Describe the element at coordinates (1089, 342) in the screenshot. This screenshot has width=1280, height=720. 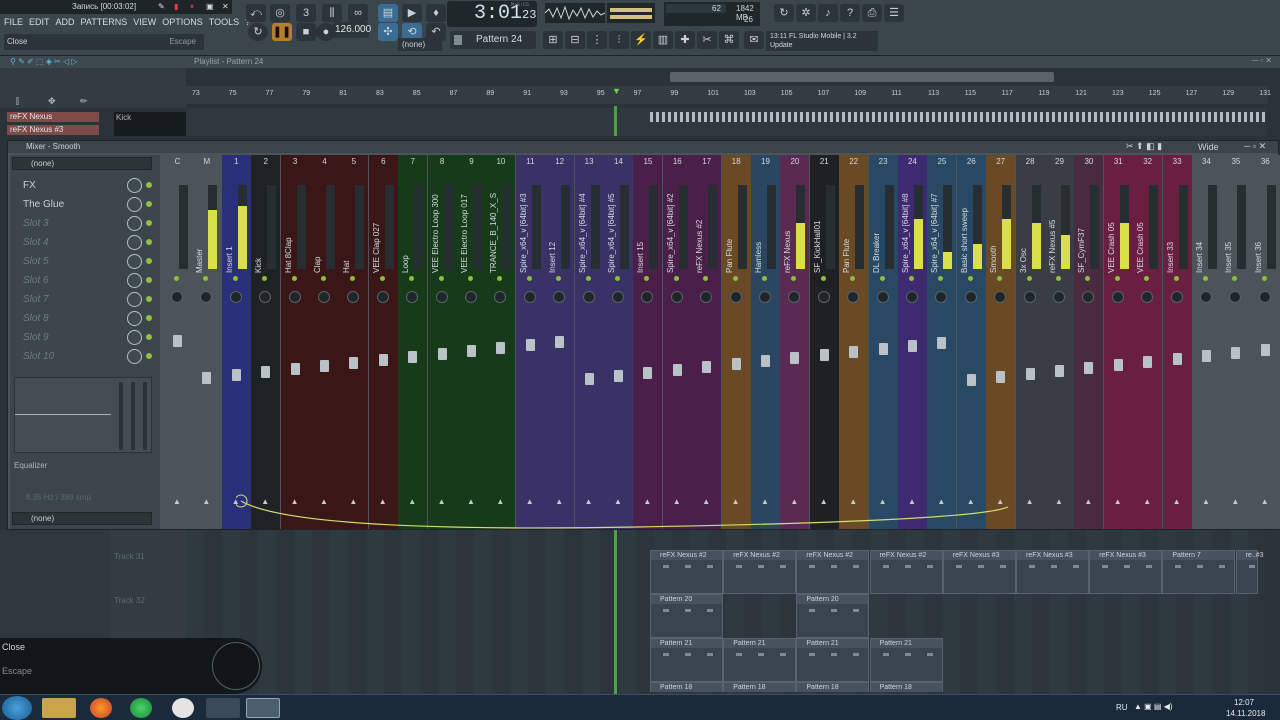
I see `mixer-strip: 30 SF_CymF37 ▲` at that location.